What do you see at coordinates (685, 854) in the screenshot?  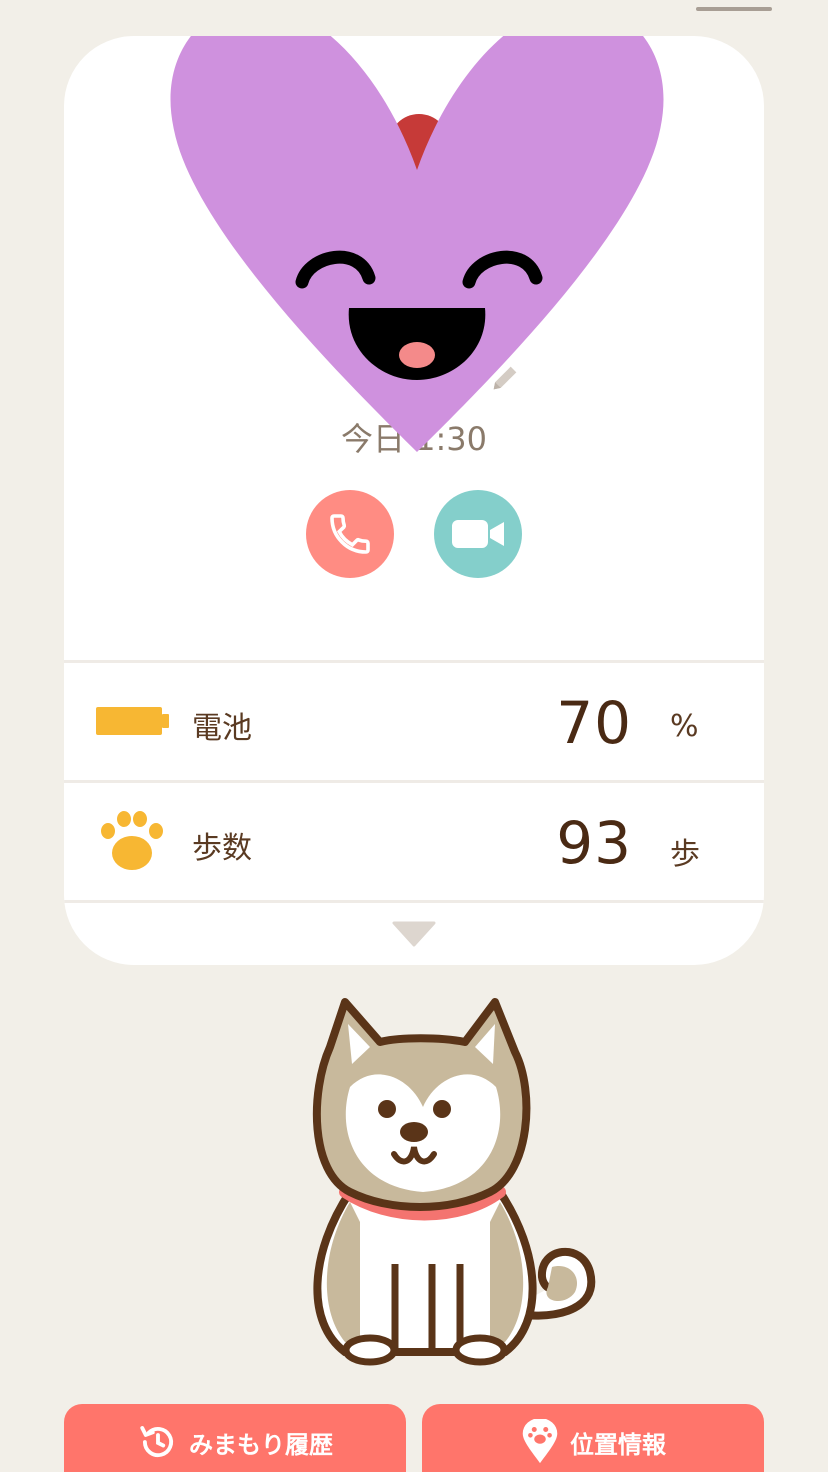 I see `steps-unit: 歩` at bounding box center [685, 854].